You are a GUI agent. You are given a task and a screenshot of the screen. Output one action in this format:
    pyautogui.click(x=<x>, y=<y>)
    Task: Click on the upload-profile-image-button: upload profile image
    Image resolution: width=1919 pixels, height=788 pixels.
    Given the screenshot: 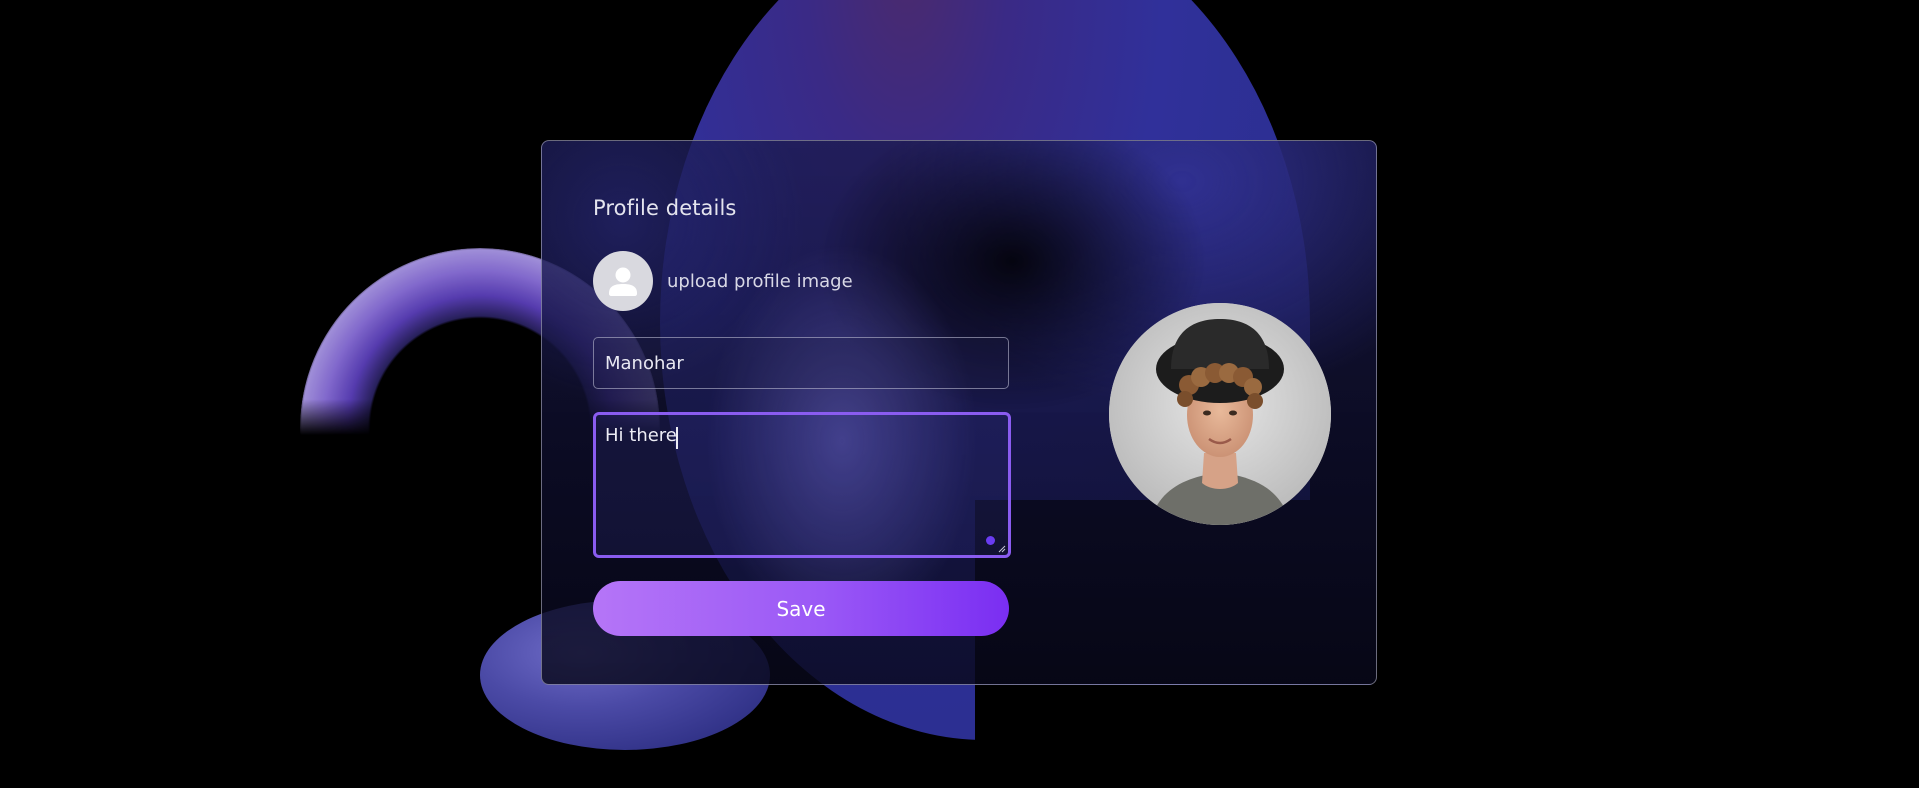 What is the action you would take?
    pyautogui.click(x=723, y=281)
    